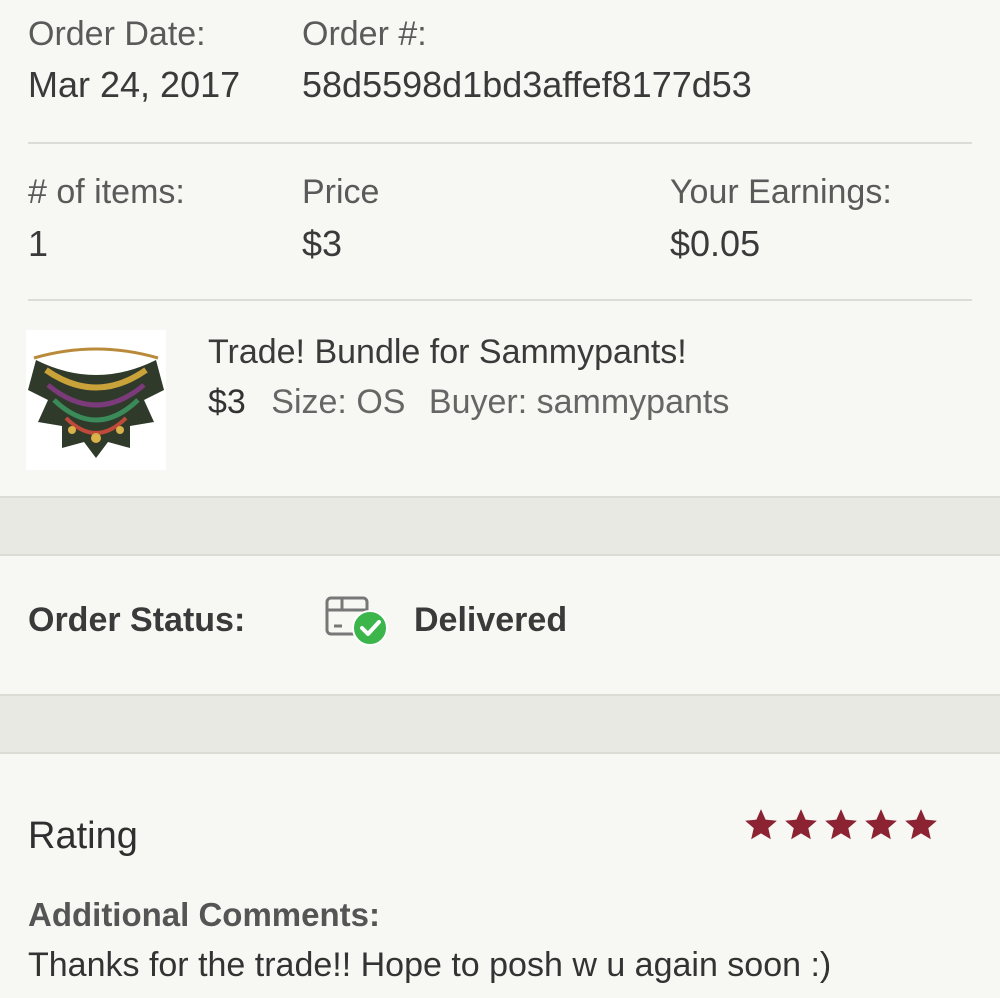 This screenshot has height=998, width=1000. What do you see at coordinates (106, 192) in the screenshot?
I see `items-count-label: # of items:` at bounding box center [106, 192].